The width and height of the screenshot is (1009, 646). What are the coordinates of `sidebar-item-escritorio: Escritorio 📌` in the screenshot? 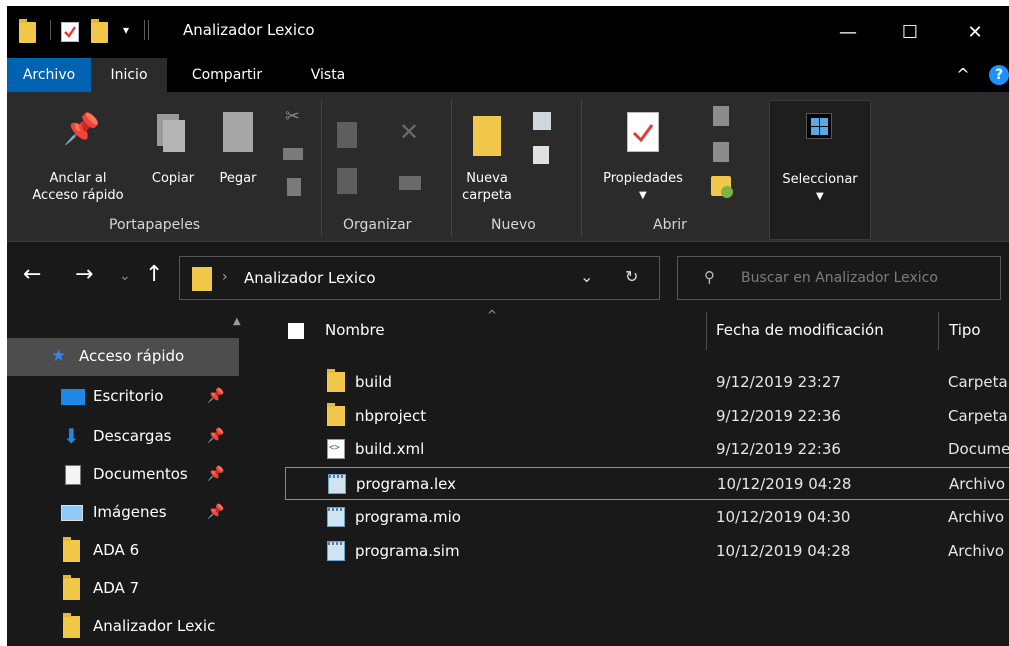 It's located at (123, 397).